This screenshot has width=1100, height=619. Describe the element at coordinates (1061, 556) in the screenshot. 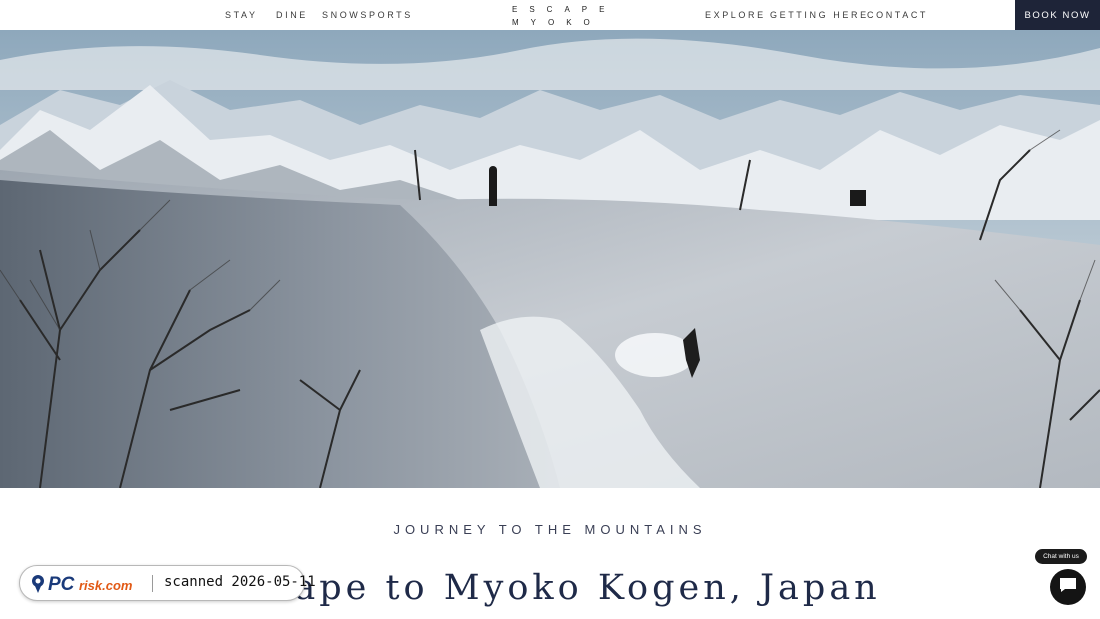

I see `chat-label: Chat with us` at that location.